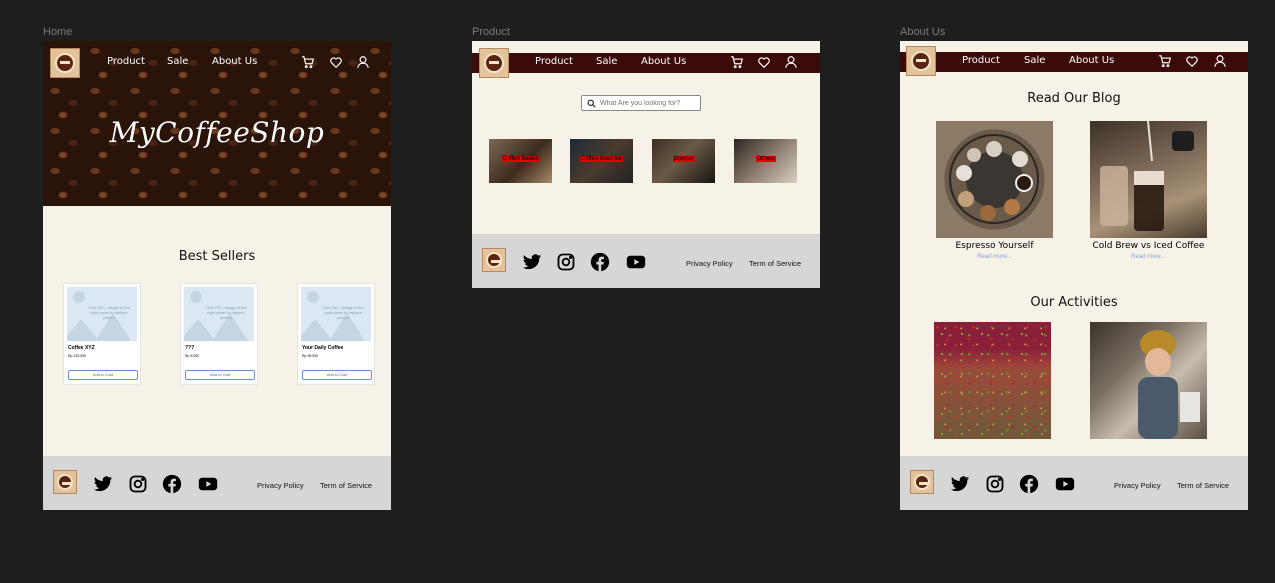 The width and height of the screenshot is (1275, 583). I want to click on category-label: Others, so click(765, 159).